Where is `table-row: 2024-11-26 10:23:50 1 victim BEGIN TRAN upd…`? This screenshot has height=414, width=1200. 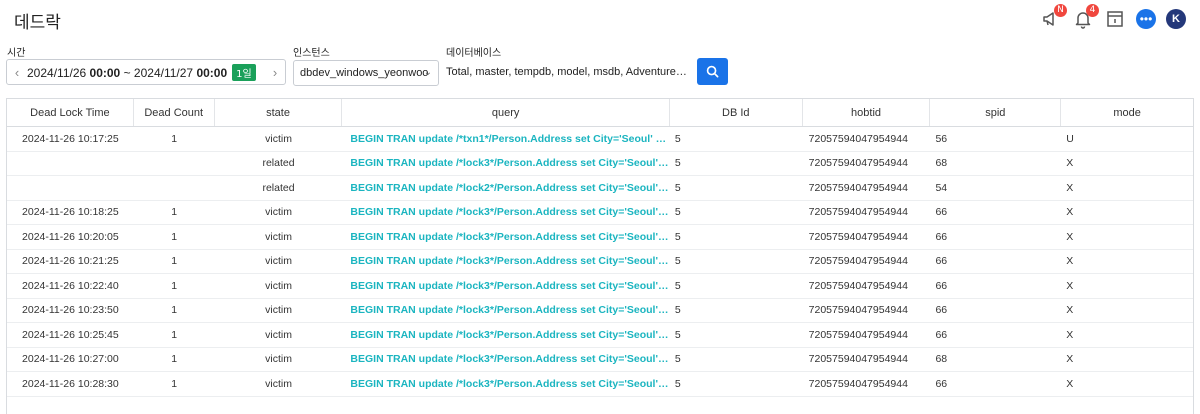
table-row: 2024-11-26 10:23:50 1 victim BEGIN TRAN upd… is located at coordinates (600, 311).